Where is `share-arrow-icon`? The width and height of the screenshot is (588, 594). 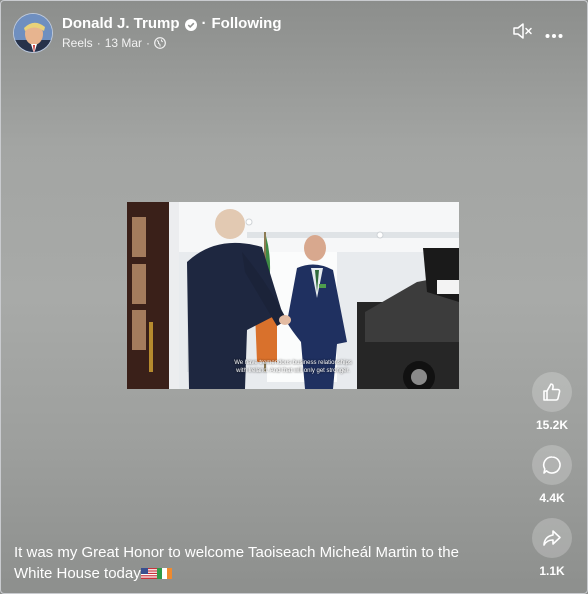
share-arrow-icon is located at coordinates (552, 538).